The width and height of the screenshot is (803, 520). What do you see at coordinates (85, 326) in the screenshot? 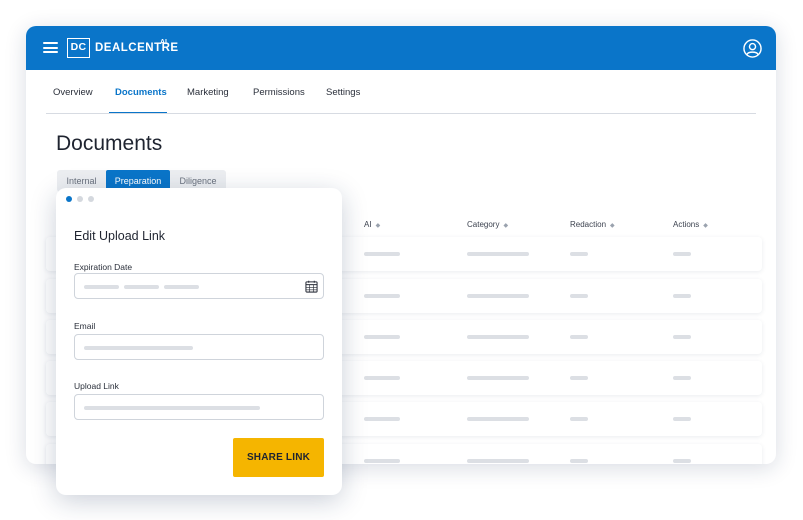
I see `email-label: Email` at bounding box center [85, 326].